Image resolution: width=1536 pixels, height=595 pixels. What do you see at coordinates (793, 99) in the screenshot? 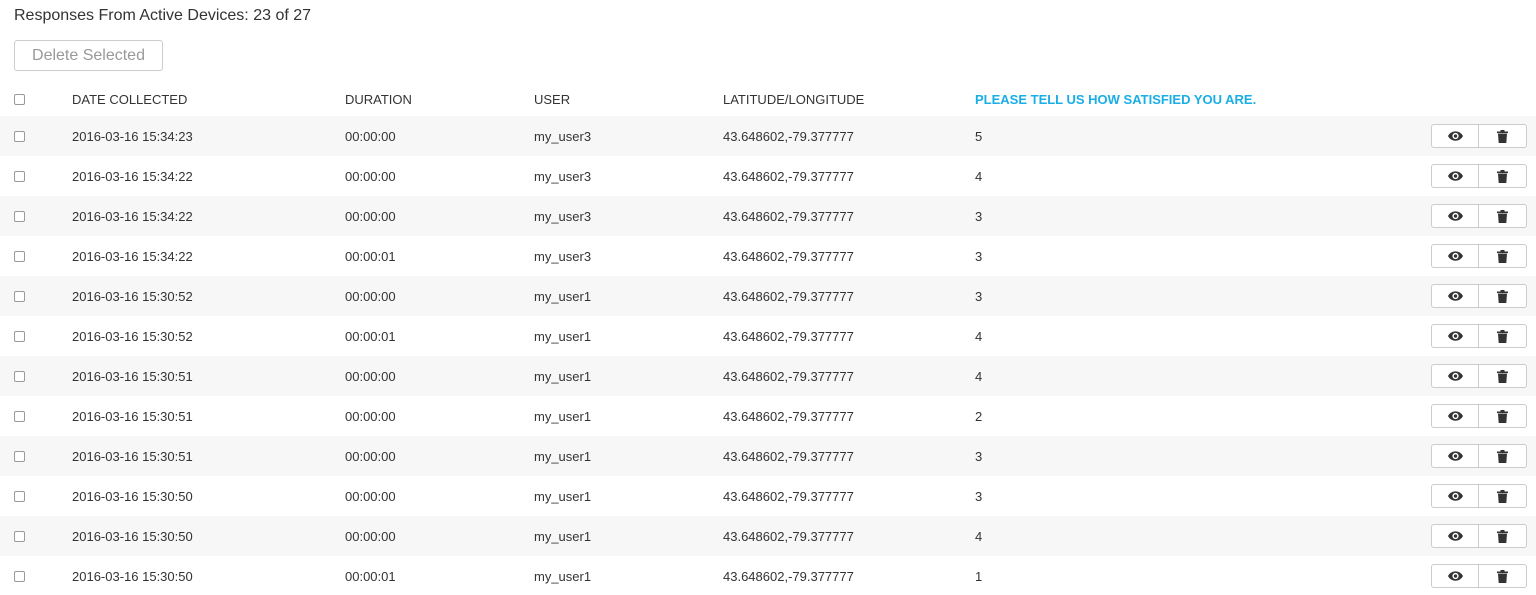
I see `header-lat-long: LATITUDE/LONGITUDE` at bounding box center [793, 99].